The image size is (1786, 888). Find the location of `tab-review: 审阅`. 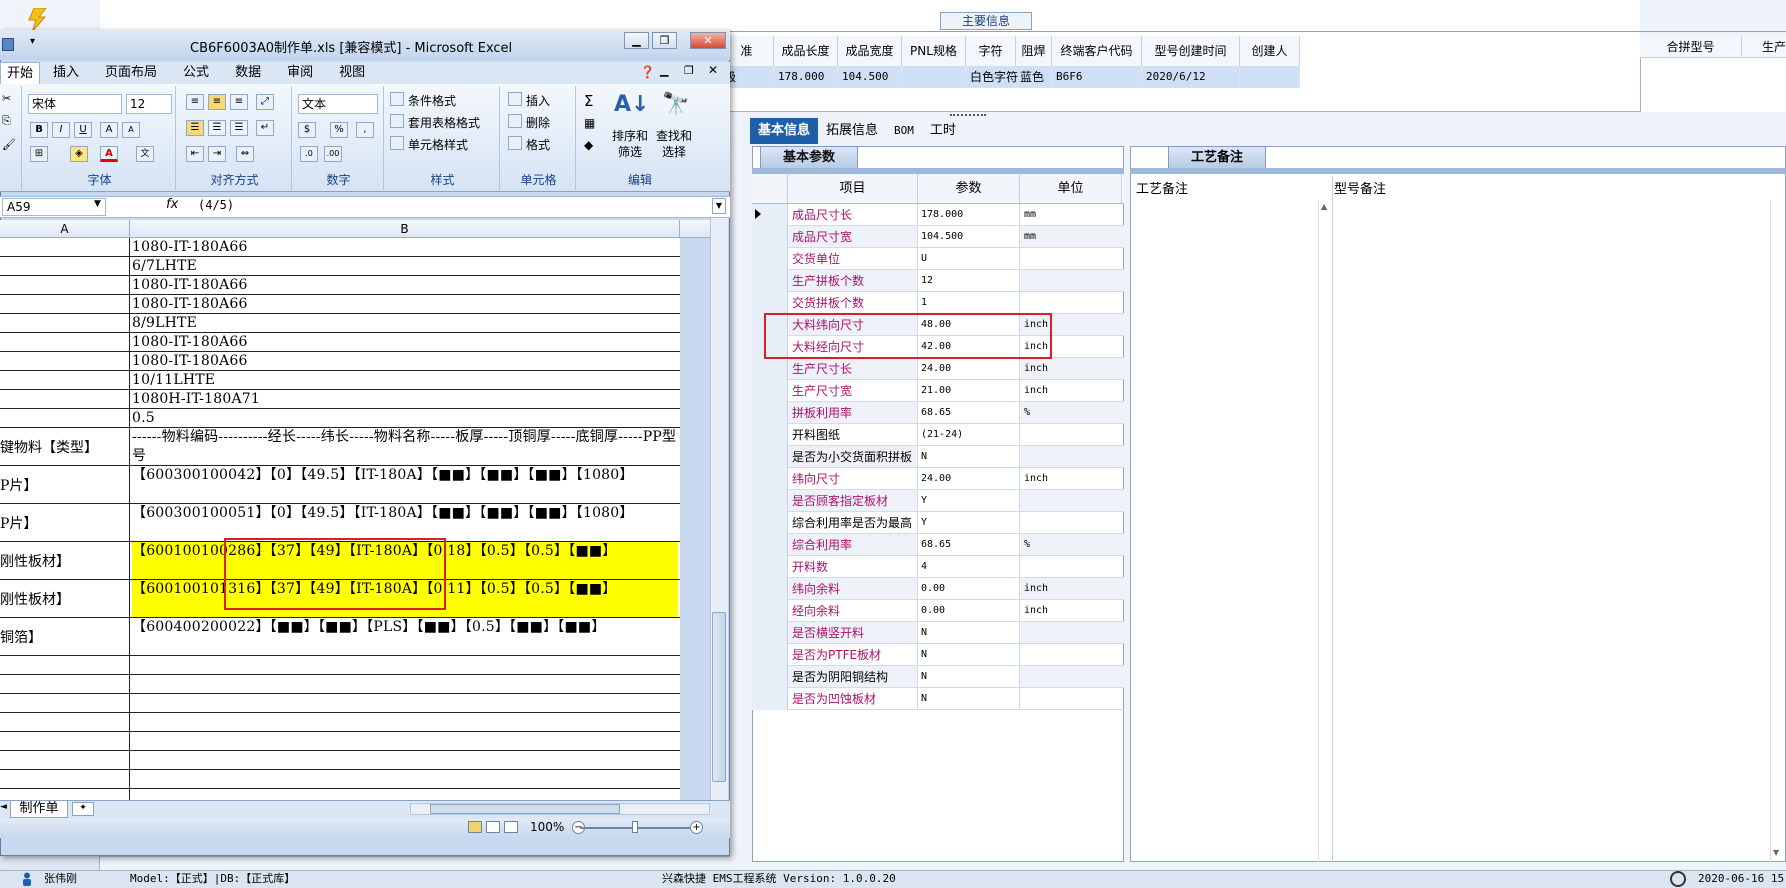

tab-review: 审阅 is located at coordinates (300, 73).